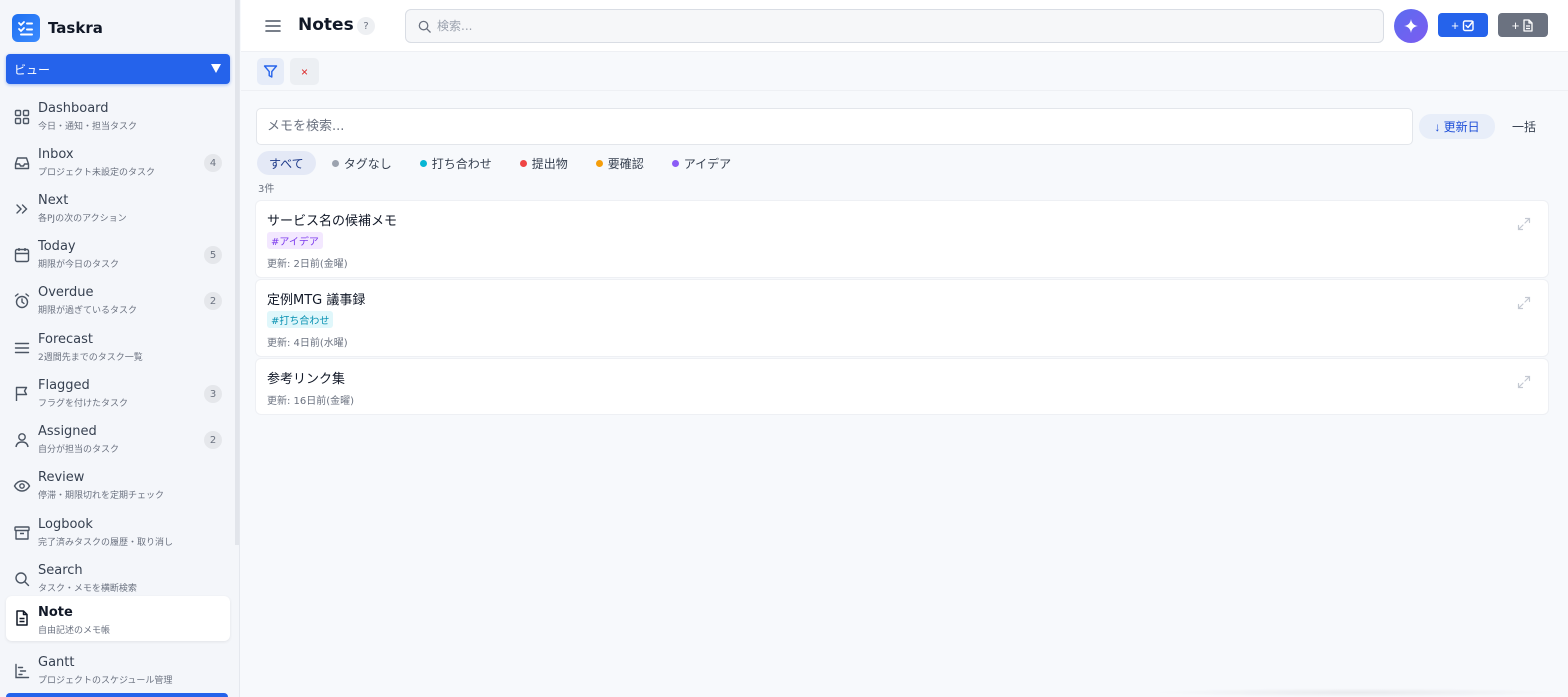  What do you see at coordinates (1468, 25) in the screenshot?
I see `checkbox-icon` at bounding box center [1468, 25].